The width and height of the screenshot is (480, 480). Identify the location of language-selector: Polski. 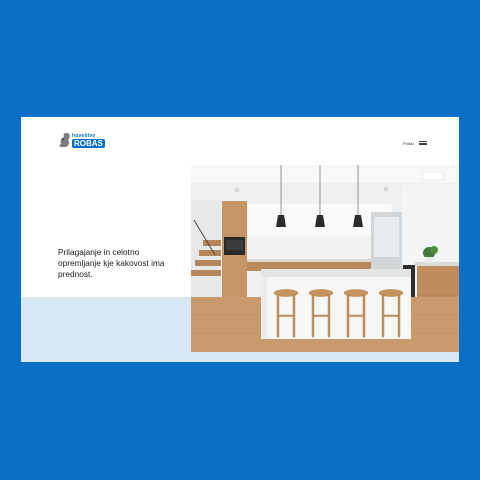
(408, 143).